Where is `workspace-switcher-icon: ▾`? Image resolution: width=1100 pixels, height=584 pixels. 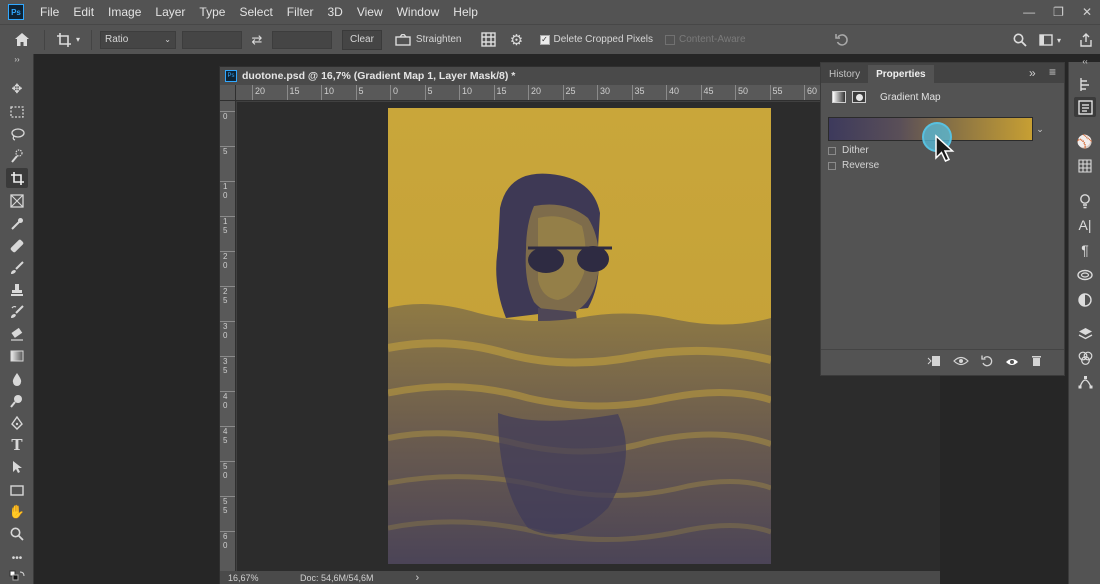 workspace-switcher-icon: ▾ is located at coordinates (1050, 40).